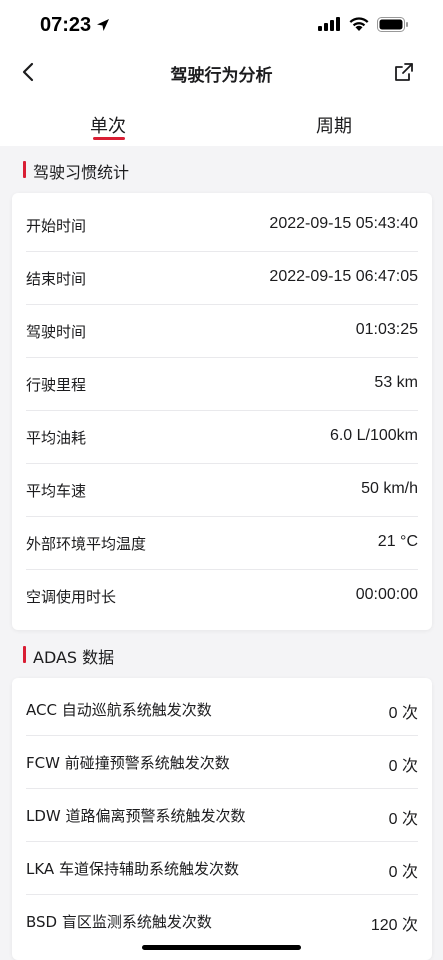 Image resolution: width=443 pixels, height=960 pixels. Describe the element at coordinates (119, 922) in the screenshot. I see `row-label: BSD 盲区监测系统触发次数` at that location.